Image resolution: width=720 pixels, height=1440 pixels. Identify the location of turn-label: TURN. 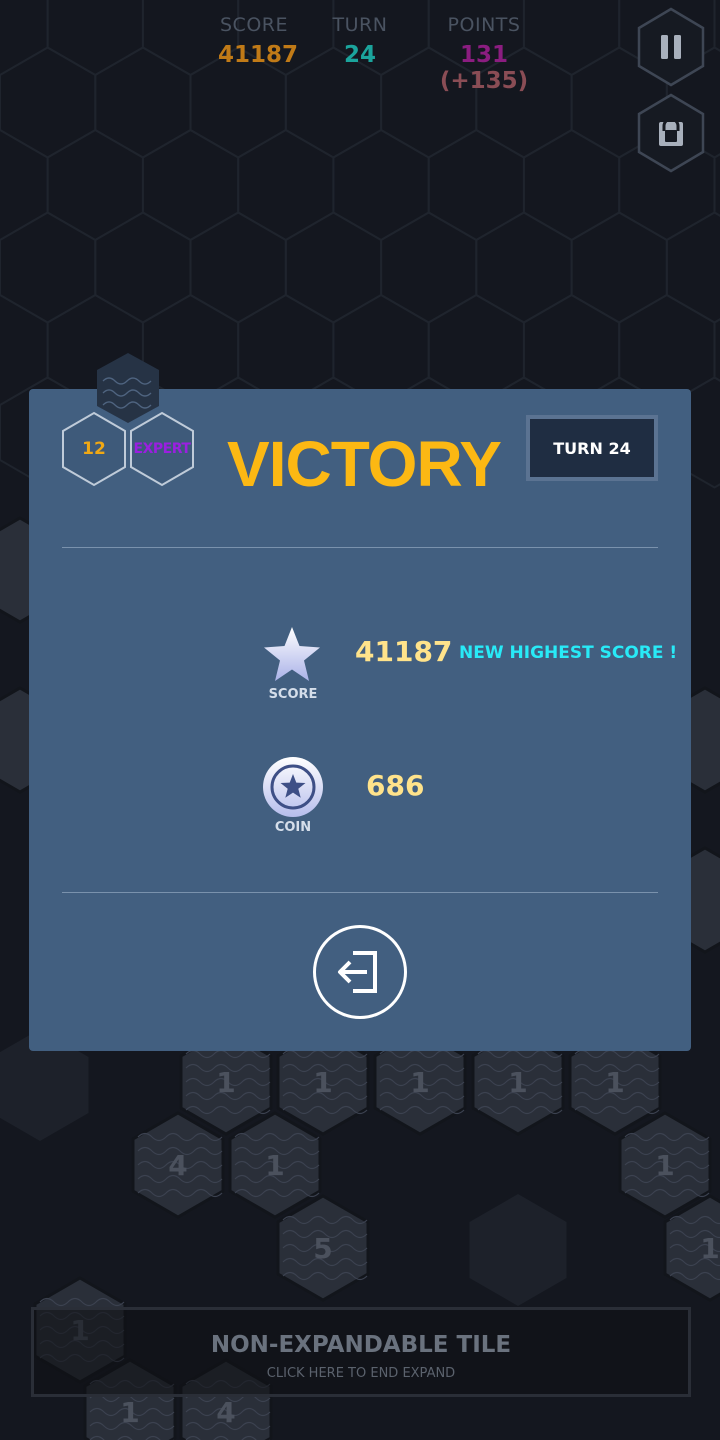
(360, 25).